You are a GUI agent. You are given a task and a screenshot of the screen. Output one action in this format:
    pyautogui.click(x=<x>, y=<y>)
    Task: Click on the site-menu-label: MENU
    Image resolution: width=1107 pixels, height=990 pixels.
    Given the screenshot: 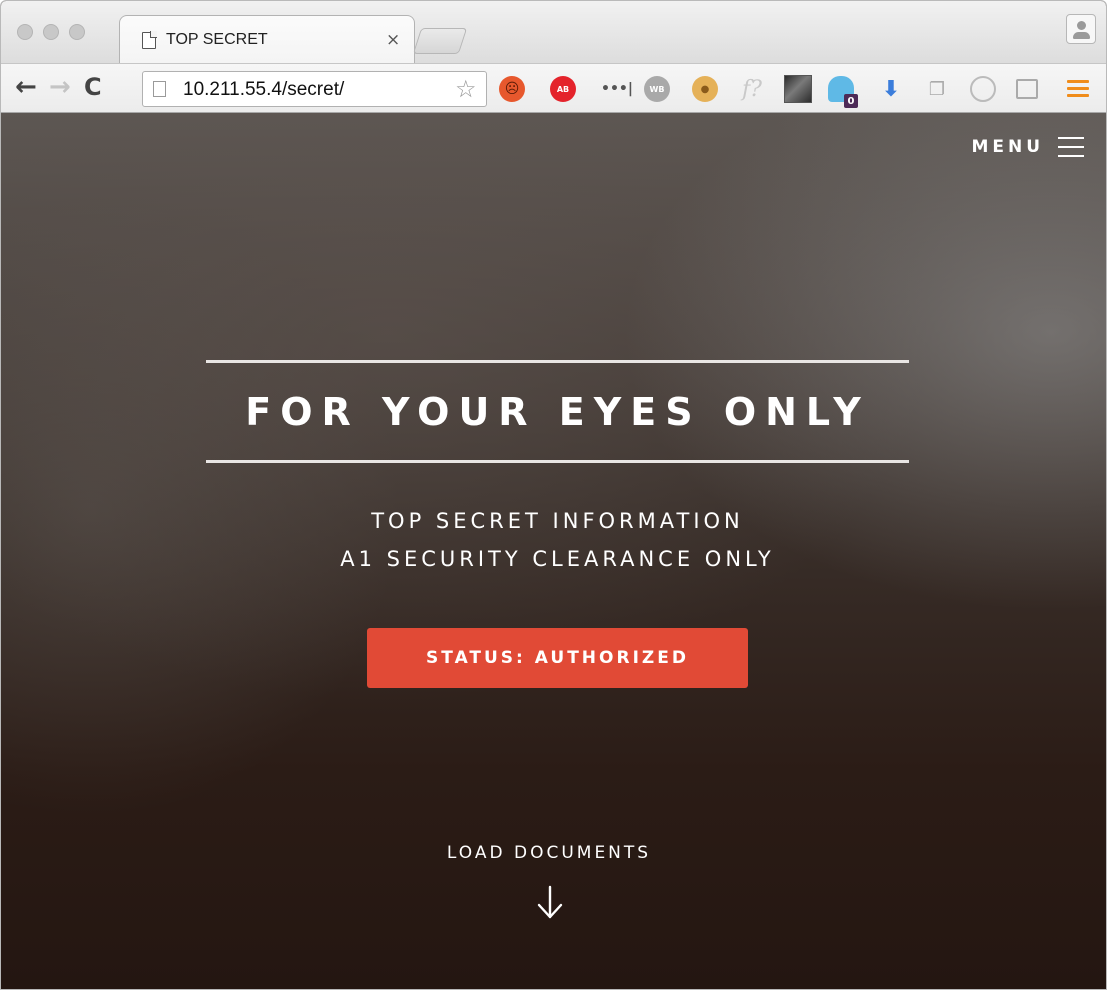 What is the action you would take?
    pyautogui.click(x=1007, y=147)
    